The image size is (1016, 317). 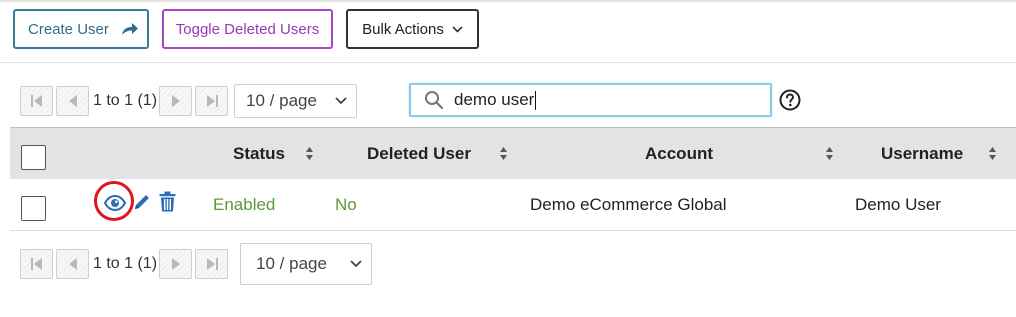 What do you see at coordinates (244, 204) in the screenshot?
I see `status-cell: Enabled` at bounding box center [244, 204].